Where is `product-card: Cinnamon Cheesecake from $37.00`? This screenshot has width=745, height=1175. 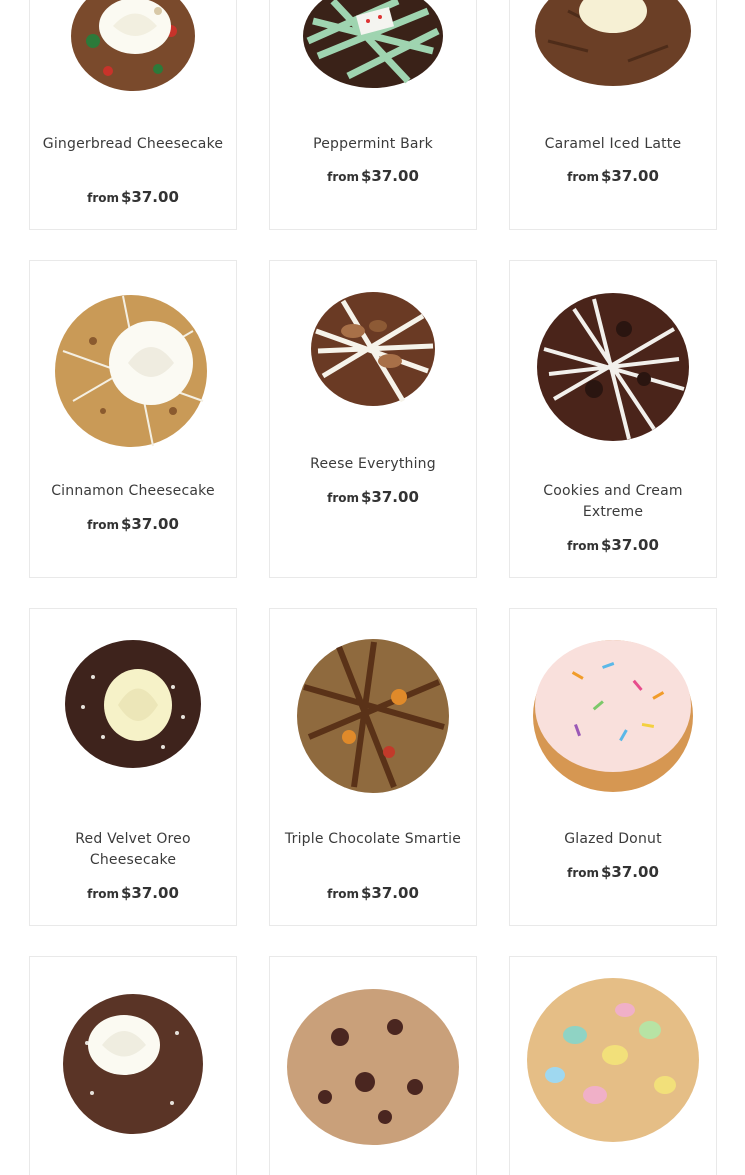 product-card: Cinnamon Cheesecake from $37.00 is located at coordinates (133, 419).